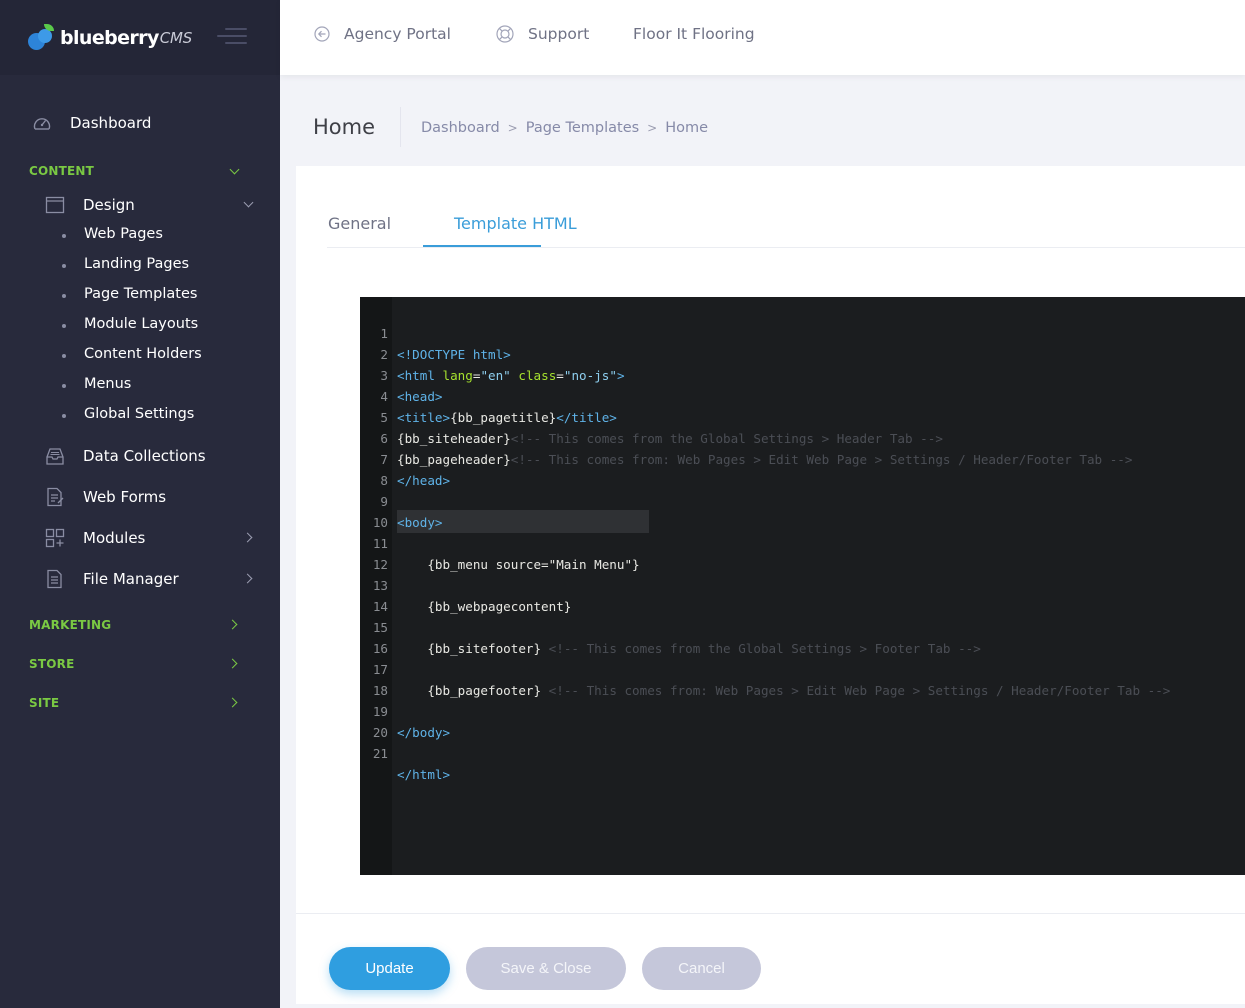 Image resolution: width=1245 pixels, height=1008 pixels. I want to click on sidebar-header: blueberry CMS, so click(140, 37).